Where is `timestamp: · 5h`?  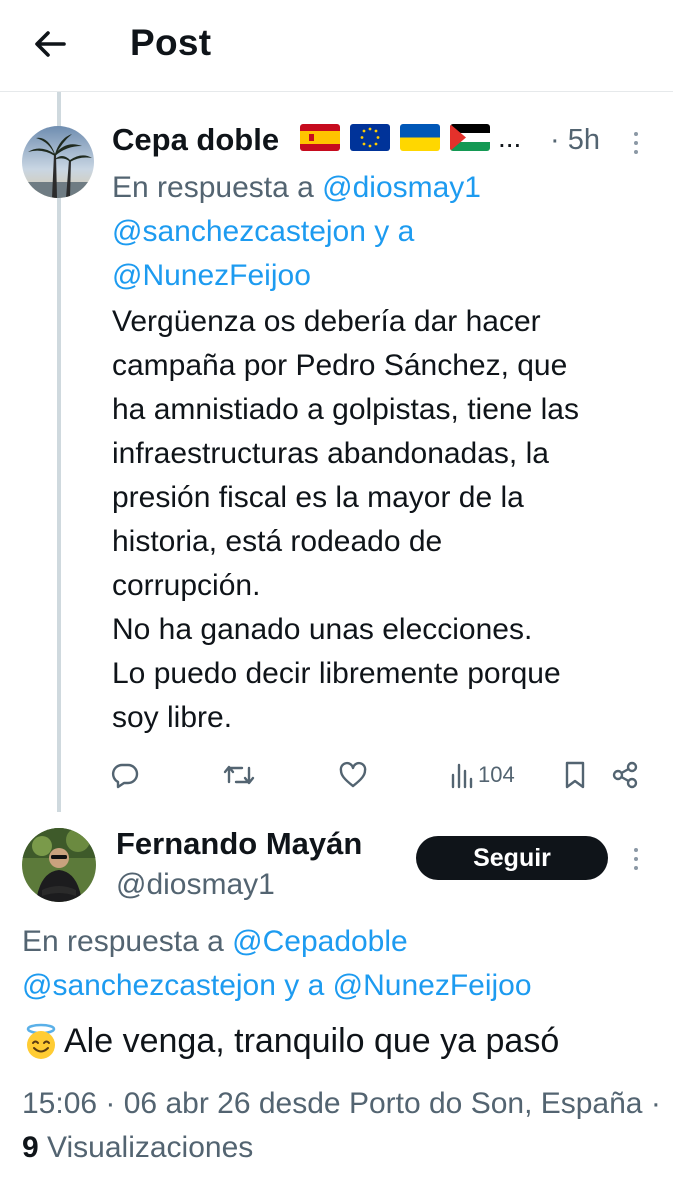
timestamp: · 5h is located at coordinates (575, 140).